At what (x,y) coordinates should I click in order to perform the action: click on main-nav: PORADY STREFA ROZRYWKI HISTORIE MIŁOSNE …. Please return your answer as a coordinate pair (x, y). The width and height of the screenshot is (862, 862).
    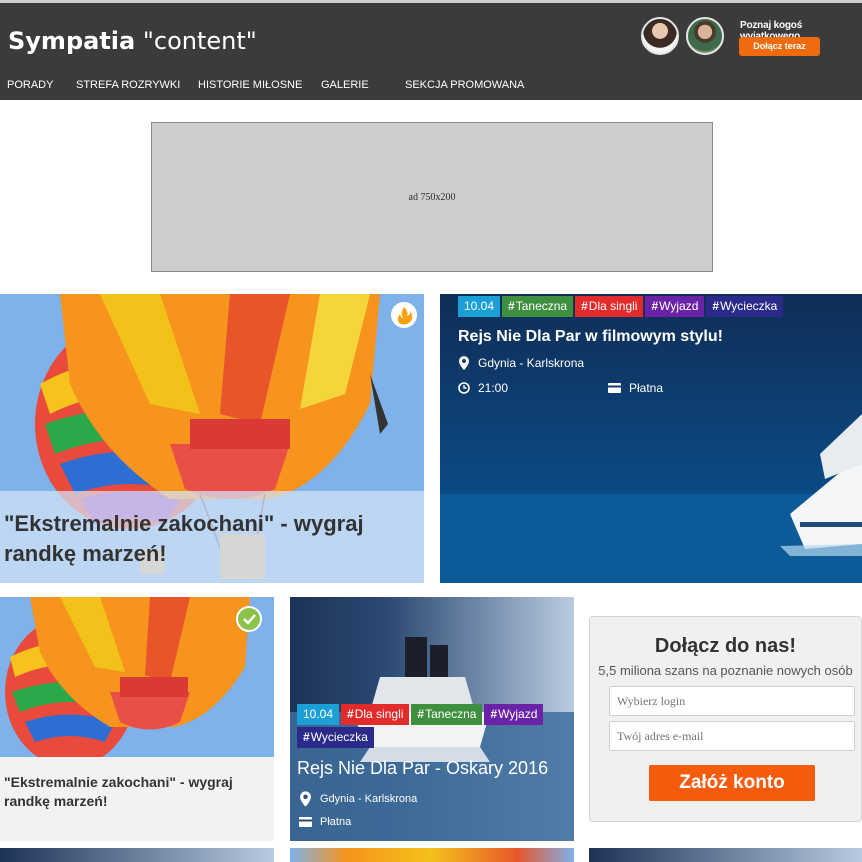
    Looking at the image, I should click on (431, 86).